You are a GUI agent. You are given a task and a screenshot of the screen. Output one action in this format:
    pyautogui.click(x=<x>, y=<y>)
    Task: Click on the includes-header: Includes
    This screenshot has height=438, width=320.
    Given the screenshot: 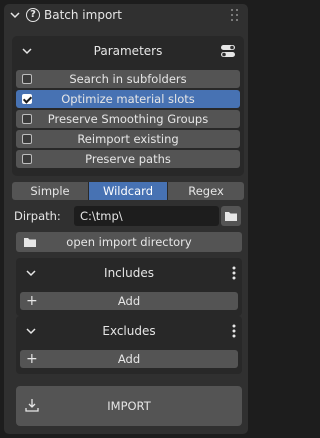 What is the action you would take?
    pyautogui.click(x=129, y=273)
    